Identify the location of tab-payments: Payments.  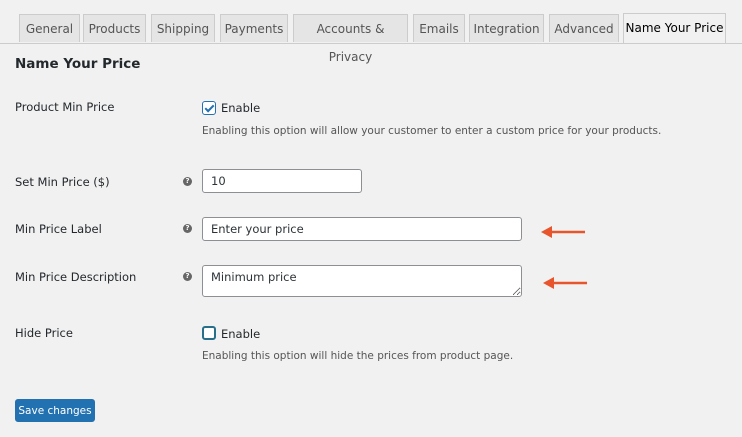
(254, 28).